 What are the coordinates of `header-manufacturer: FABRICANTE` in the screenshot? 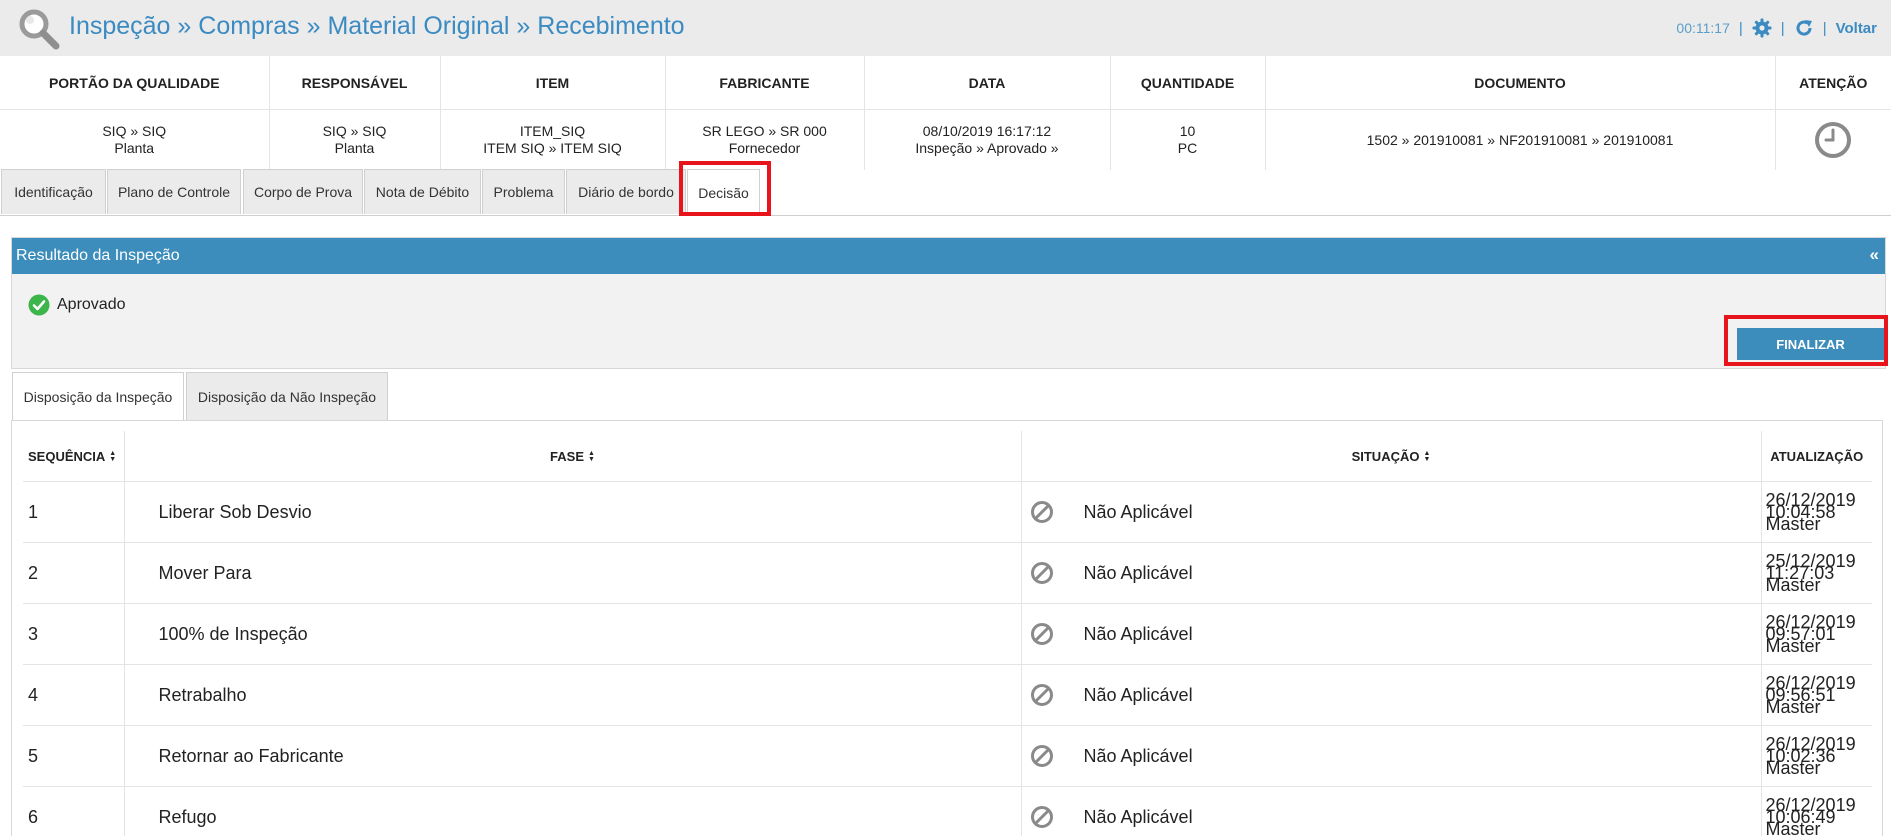 It's located at (765, 83).